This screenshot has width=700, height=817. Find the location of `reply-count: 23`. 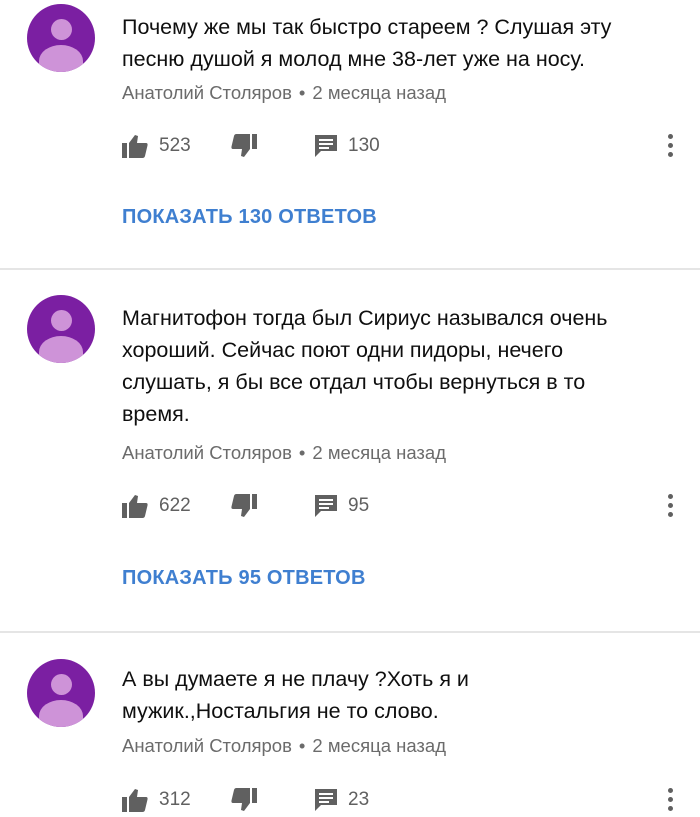

reply-count: 23 is located at coordinates (359, 799).